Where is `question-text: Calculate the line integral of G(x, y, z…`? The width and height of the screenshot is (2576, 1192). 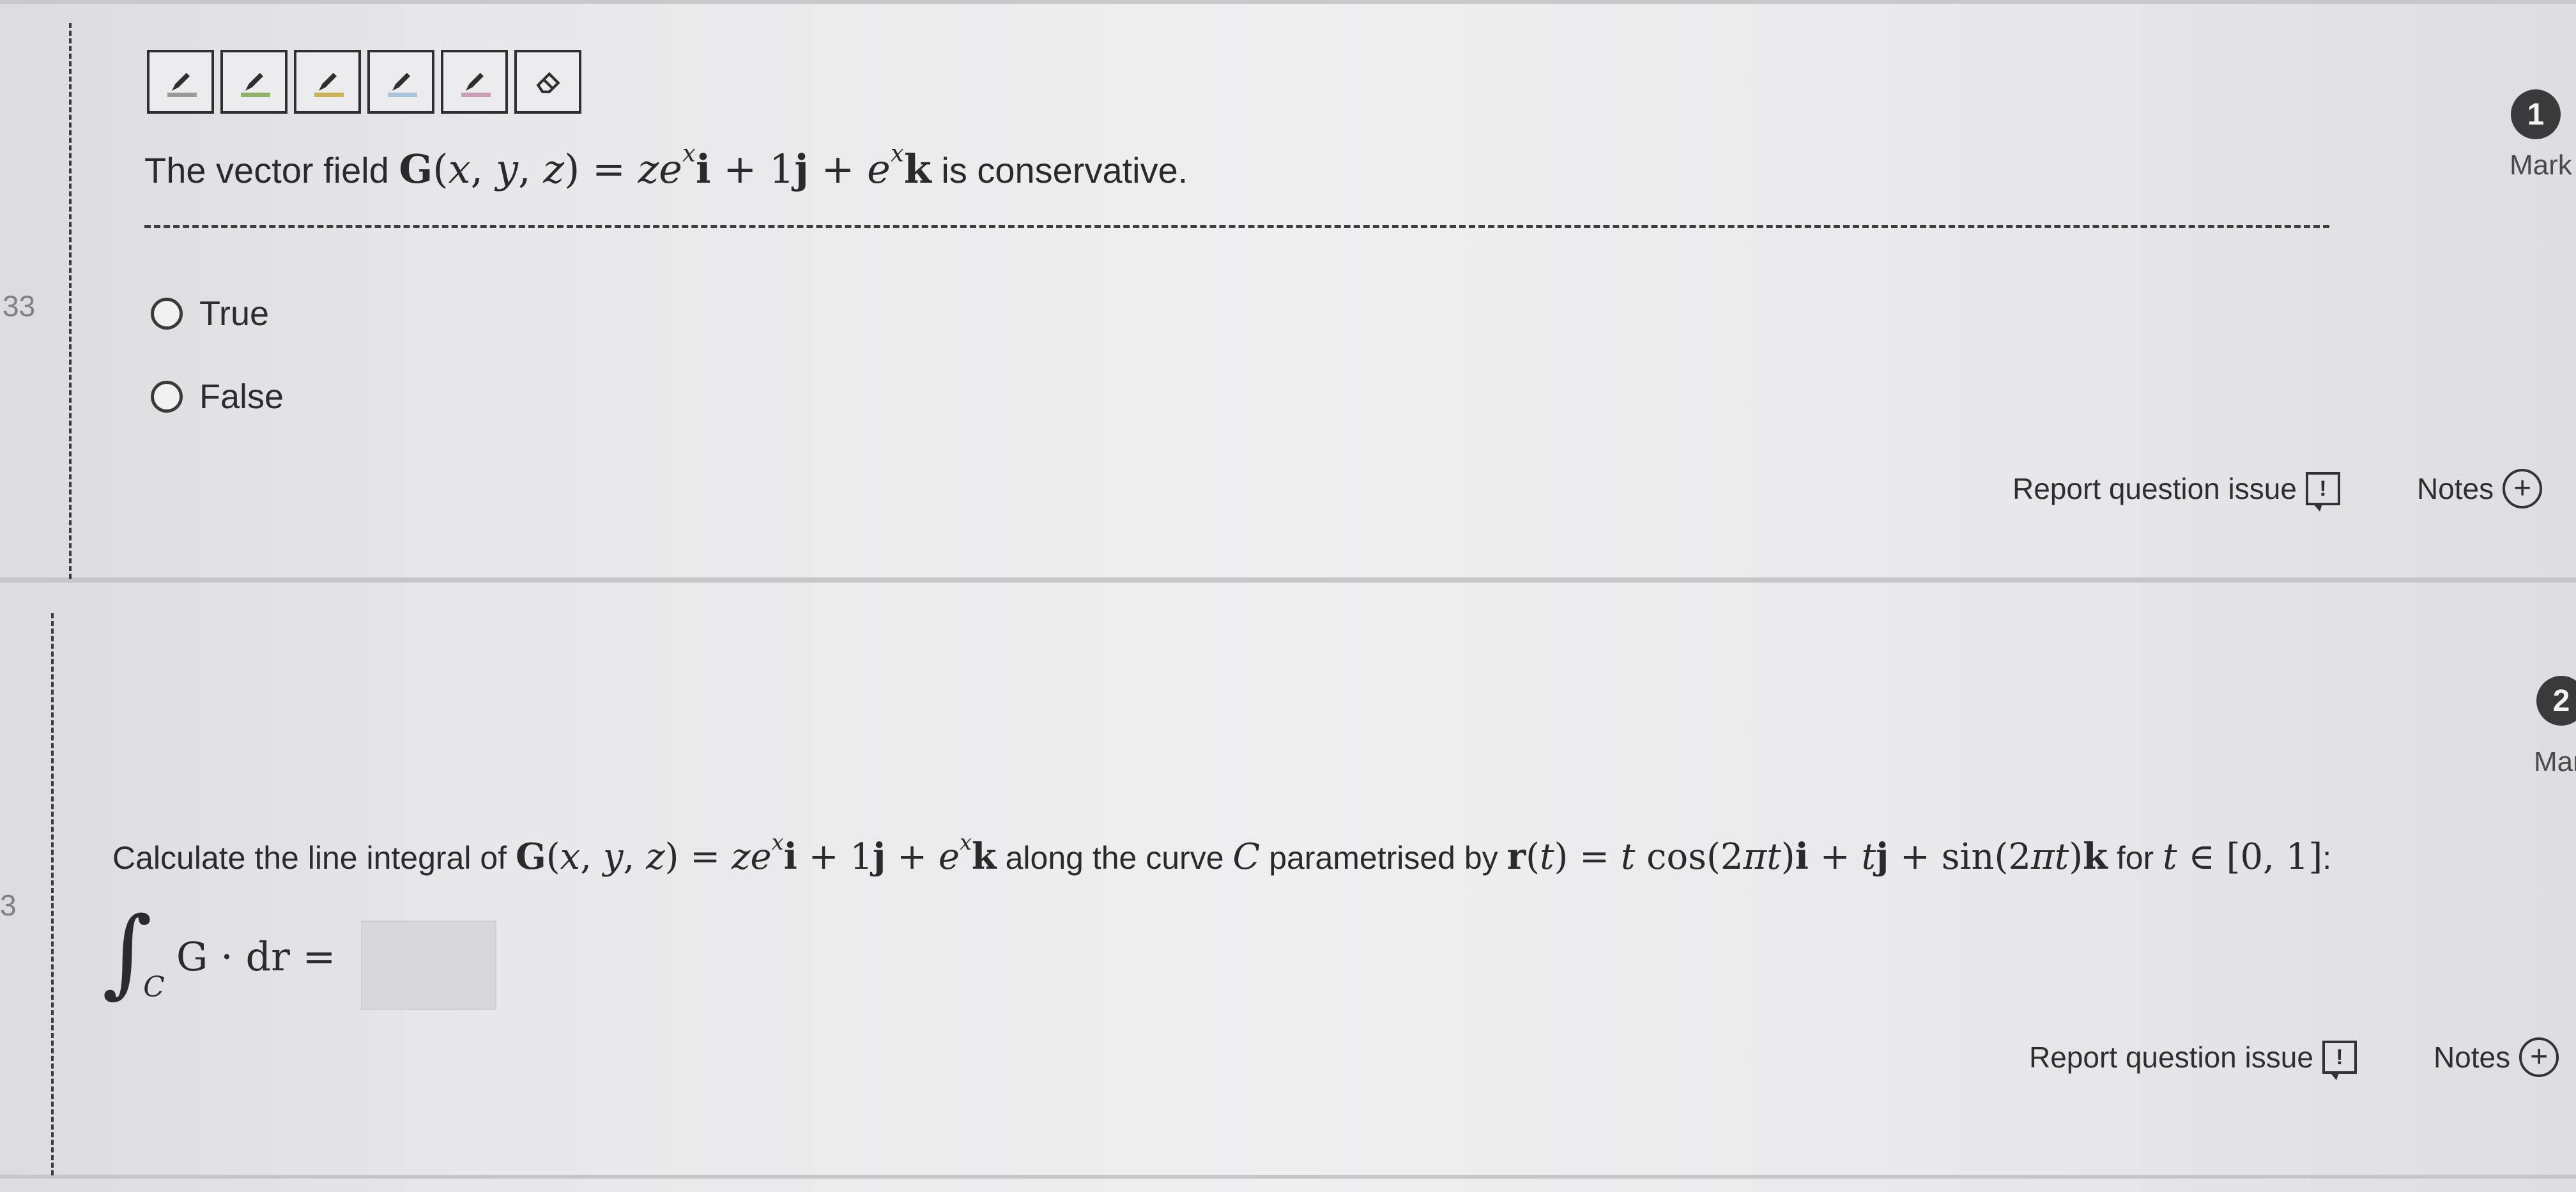
question-text: Calculate the line integral of G(x, y, z… is located at coordinates (1222, 854).